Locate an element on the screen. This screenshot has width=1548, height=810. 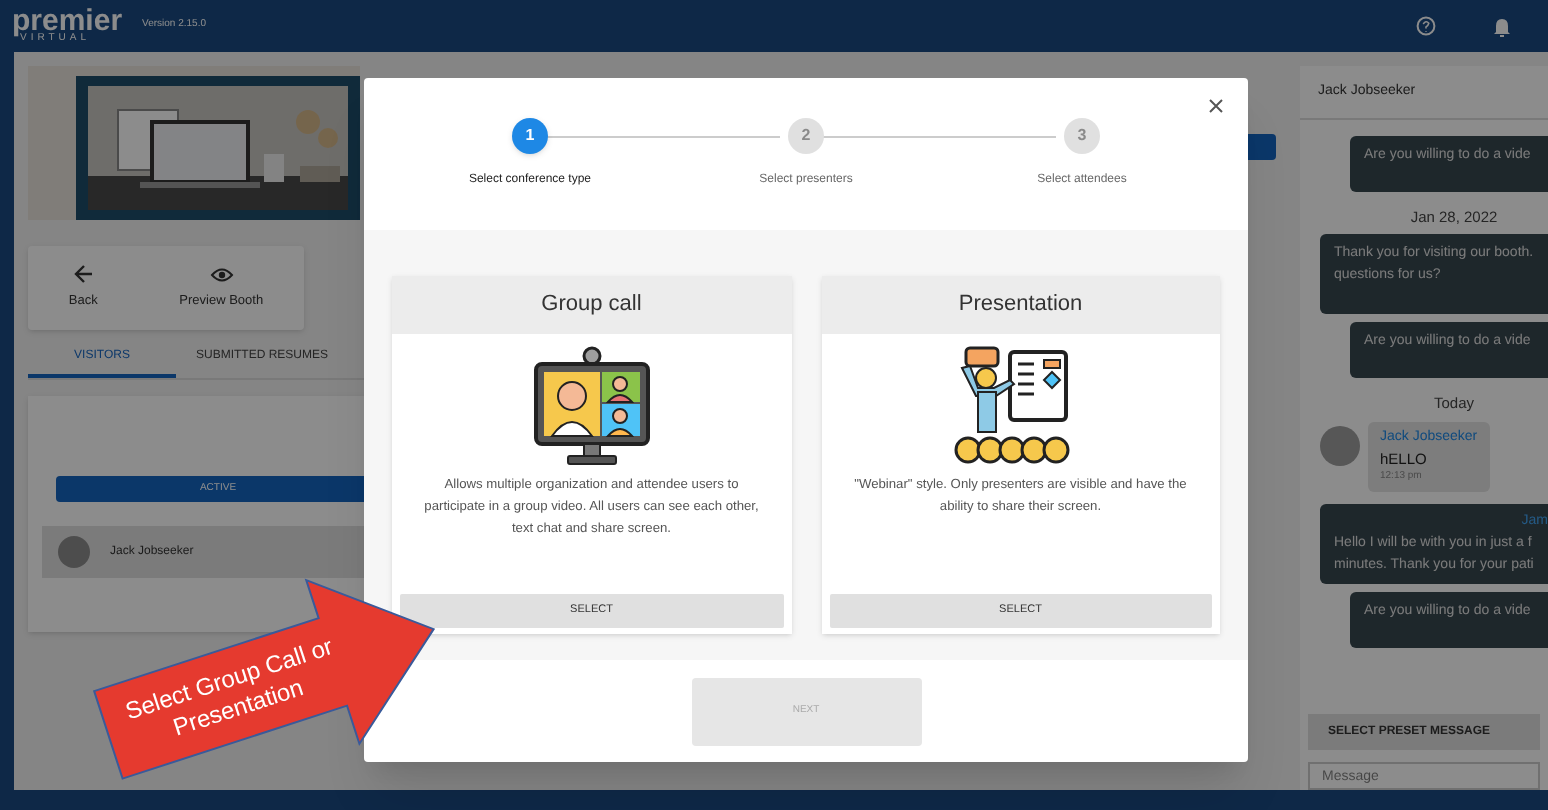
video-call-monitor-icon is located at coordinates (591, 408).